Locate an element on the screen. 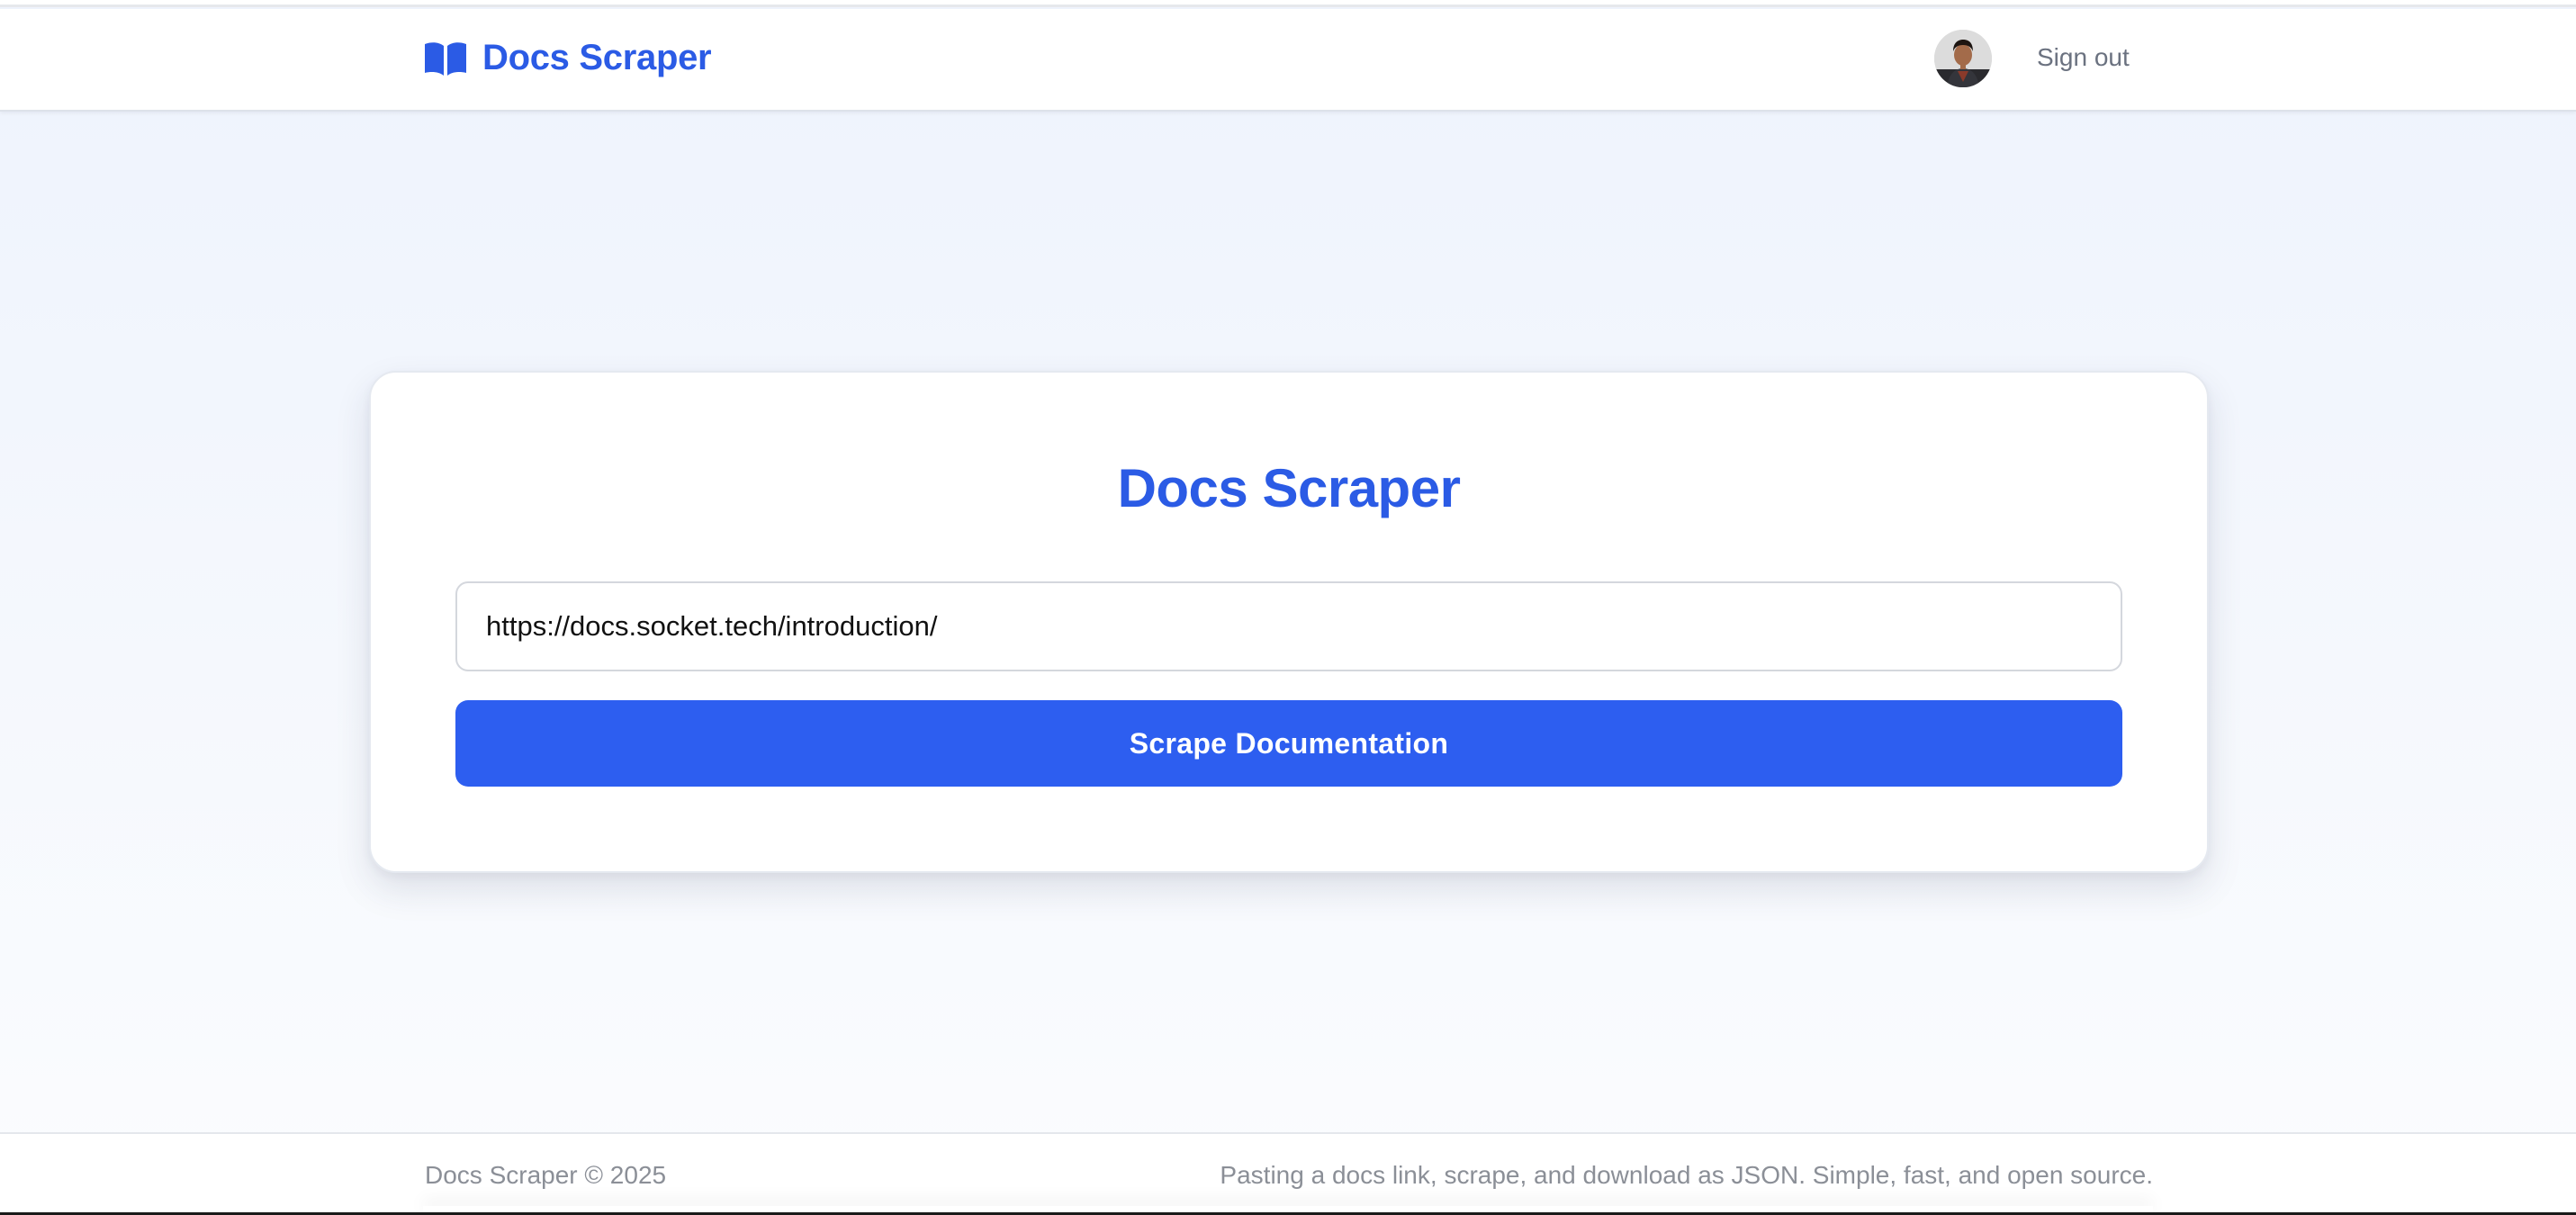 The width and height of the screenshot is (2576, 1215). top-navbar: Docs Scraper Sign out is located at coordinates (1288, 61).